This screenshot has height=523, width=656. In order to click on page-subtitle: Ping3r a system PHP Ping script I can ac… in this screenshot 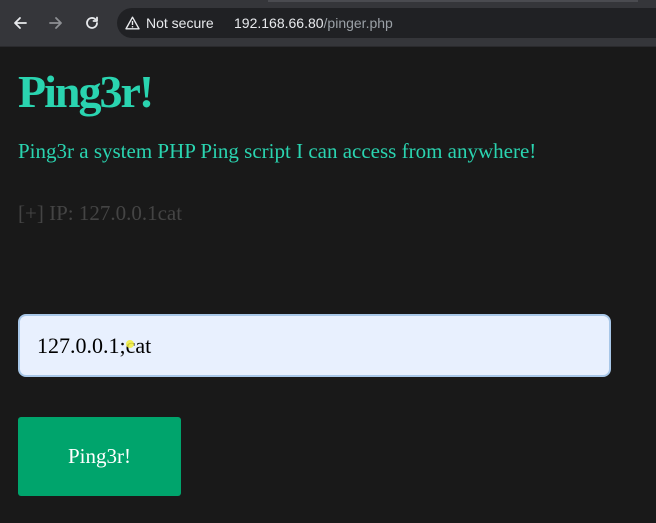, I will do `click(277, 151)`.